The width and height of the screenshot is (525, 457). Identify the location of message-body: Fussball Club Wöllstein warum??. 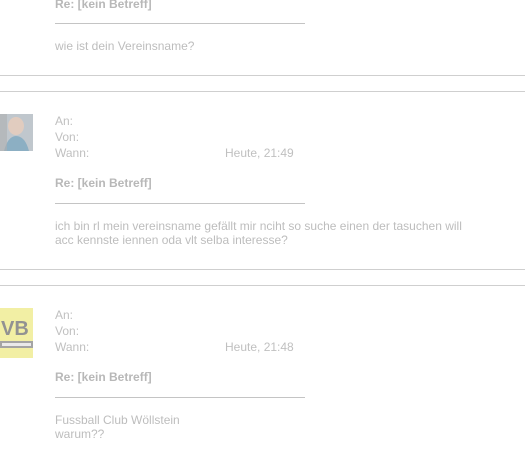
(275, 427).